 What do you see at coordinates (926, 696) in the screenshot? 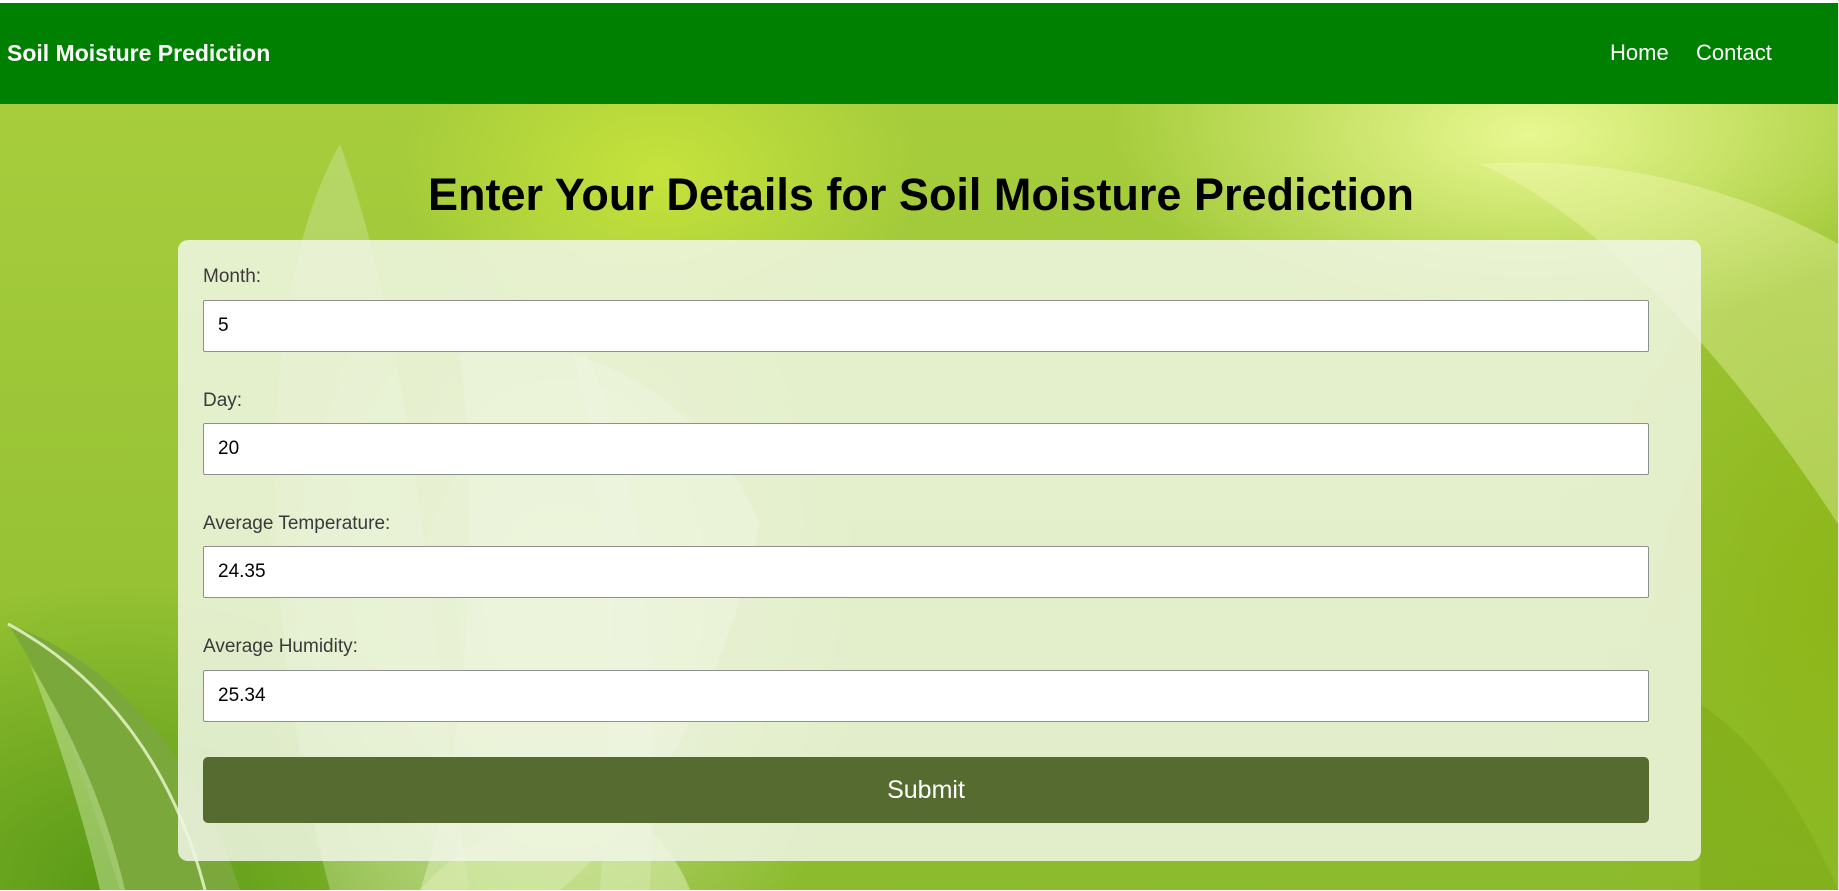
I see `average-humidity-input` at bounding box center [926, 696].